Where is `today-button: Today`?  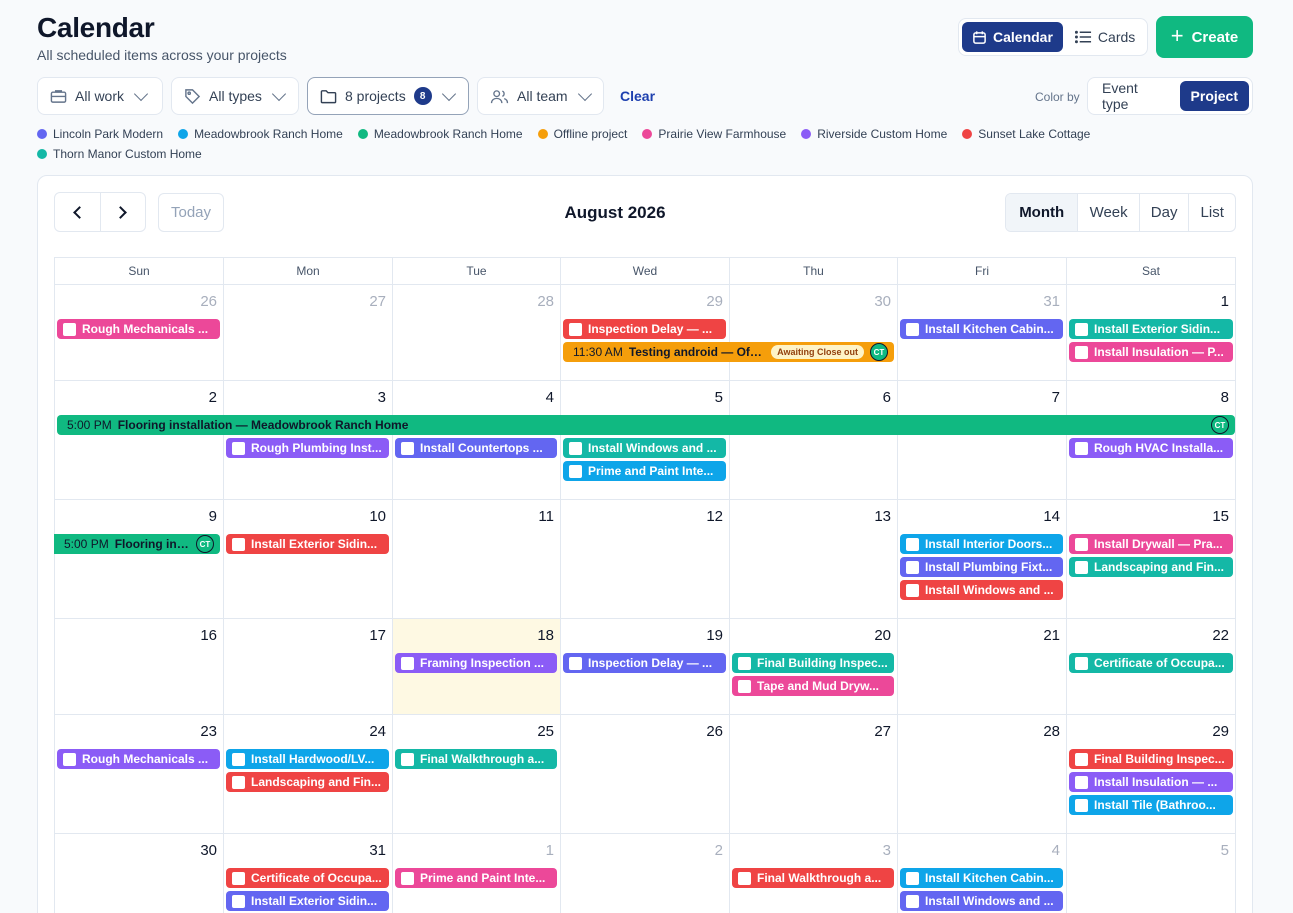 today-button: Today is located at coordinates (191, 212).